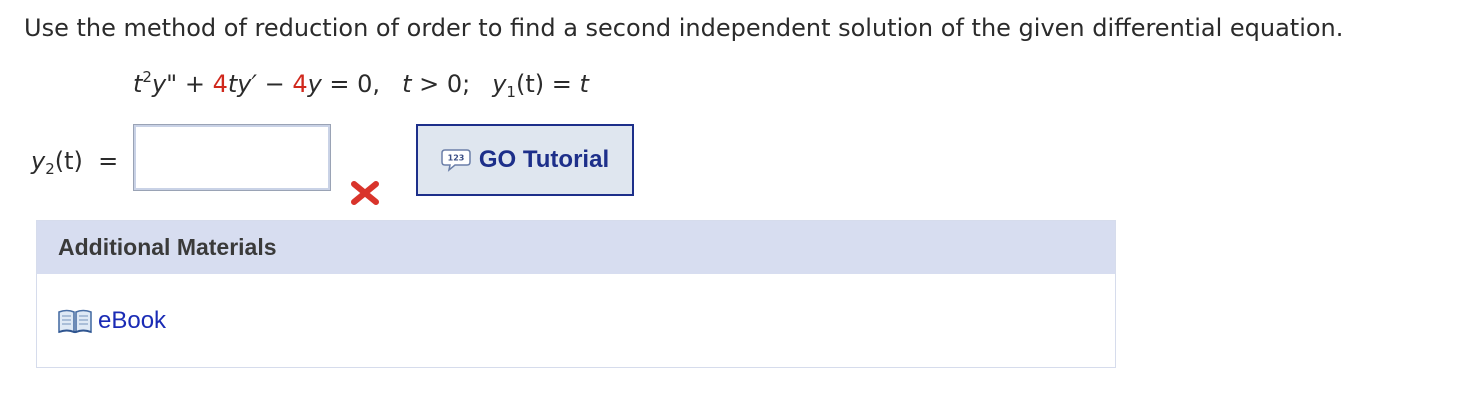 This screenshot has width=1474, height=406. I want to click on eq-y1-equals: =, so click(562, 84).